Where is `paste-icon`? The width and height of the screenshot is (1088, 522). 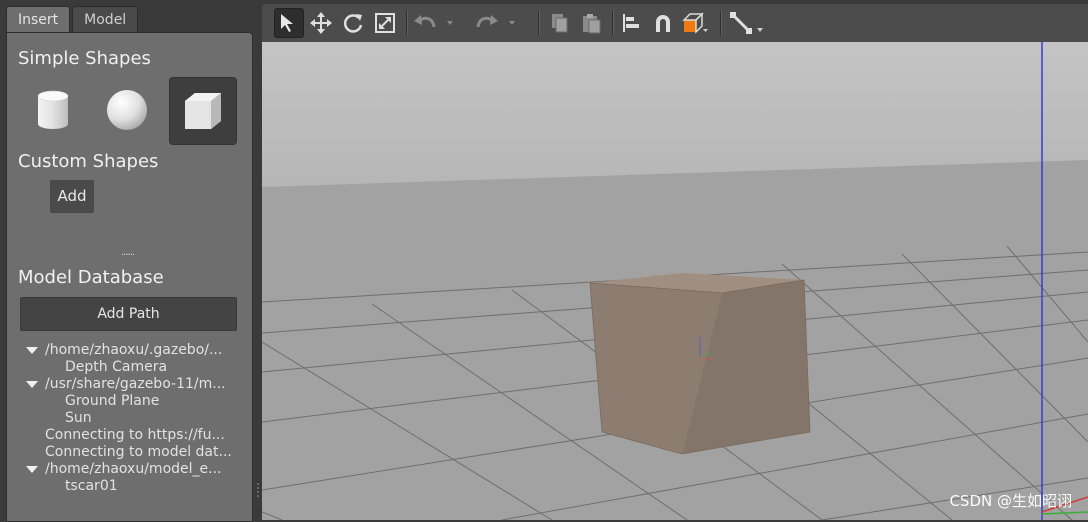 paste-icon is located at coordinates (592, 24).